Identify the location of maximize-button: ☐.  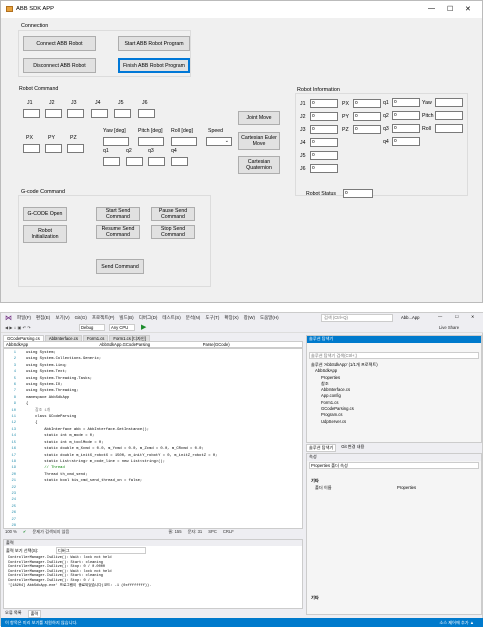
(450, 9).